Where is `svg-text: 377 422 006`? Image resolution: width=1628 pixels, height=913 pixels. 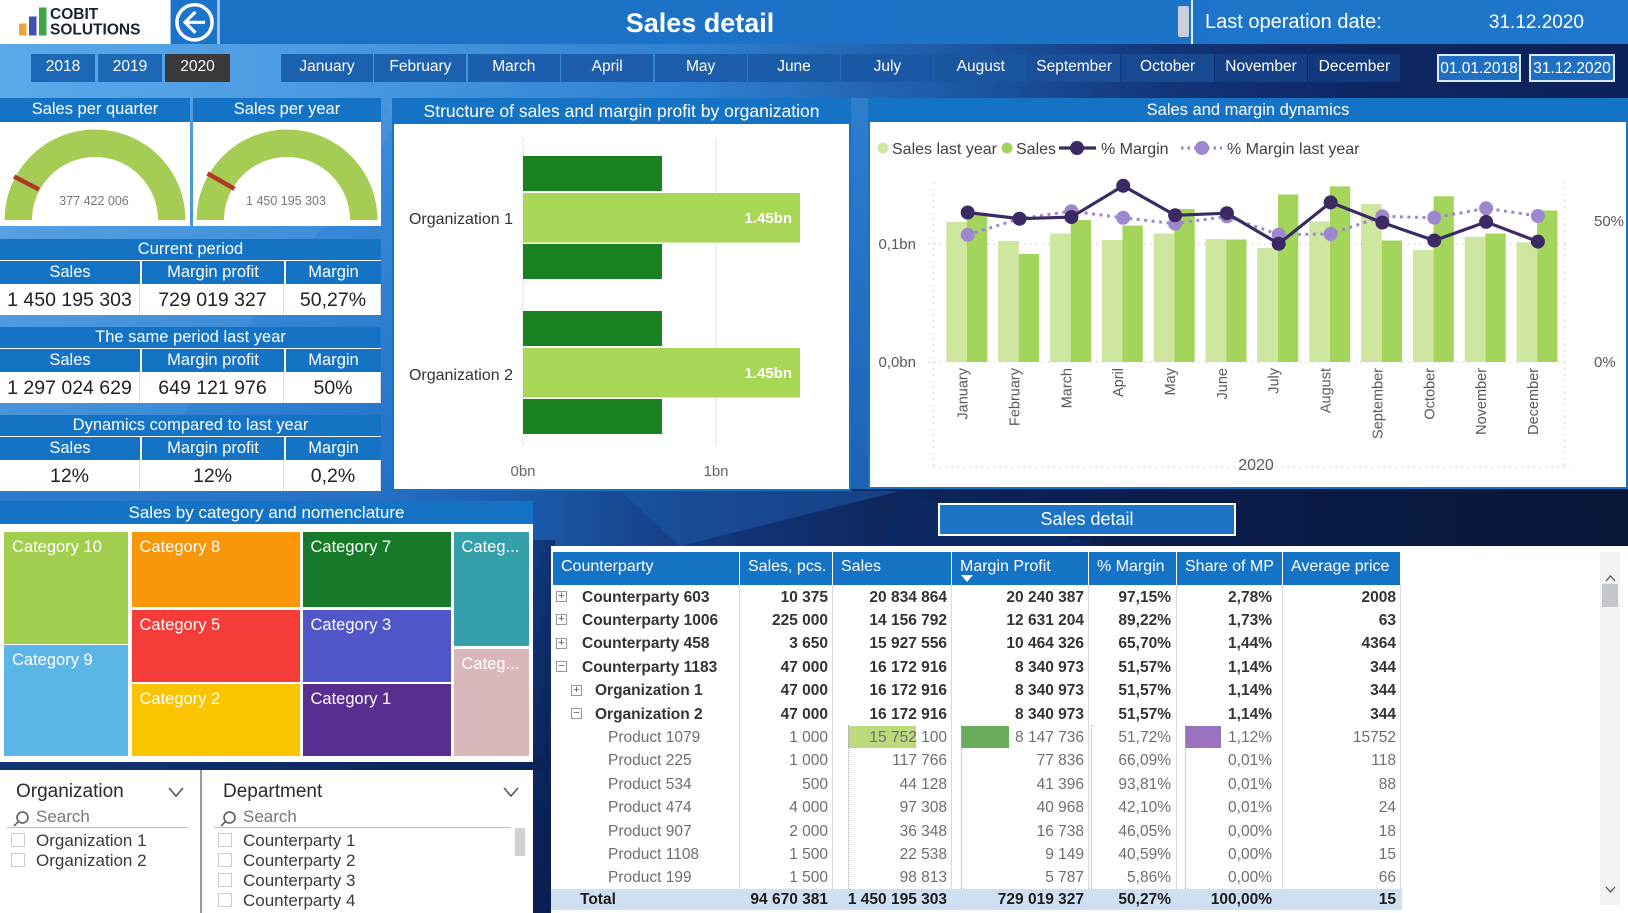 svg-text: 377 422 006 is located at coordinates (94, 201).